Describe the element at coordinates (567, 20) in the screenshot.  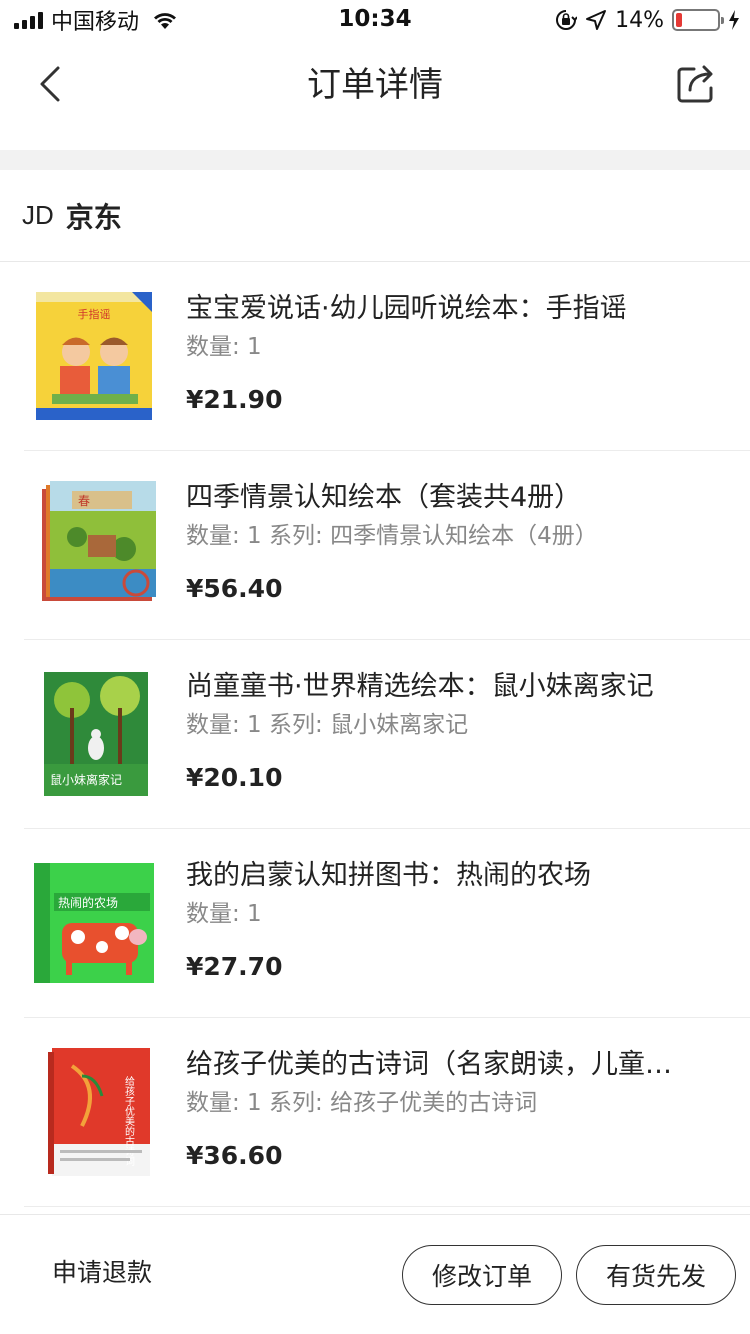
I see `orientation-lock-icon` at that location.